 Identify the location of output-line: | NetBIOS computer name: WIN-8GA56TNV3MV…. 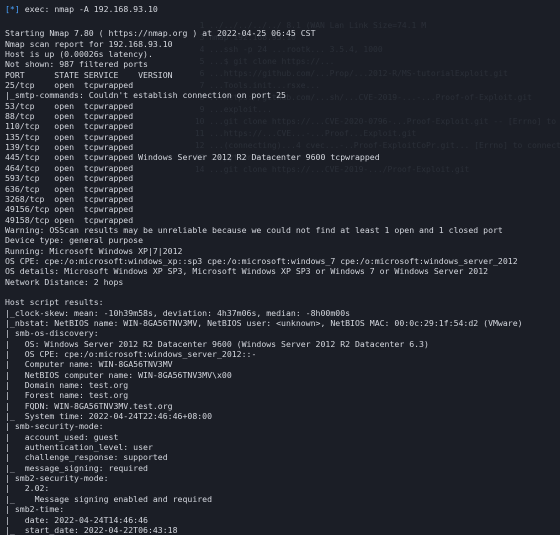
(118, 374).